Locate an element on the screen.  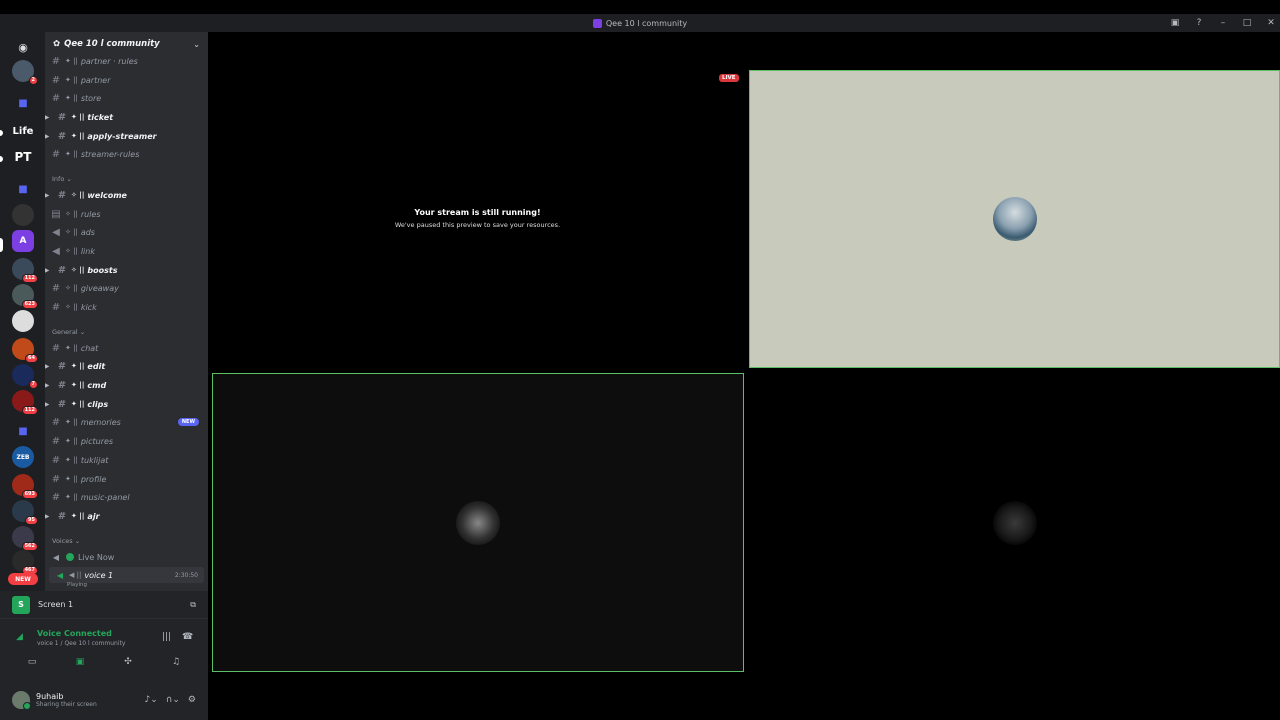
channel-edit: ▶ # ✦ || edit is located at coordinates (126, 366).